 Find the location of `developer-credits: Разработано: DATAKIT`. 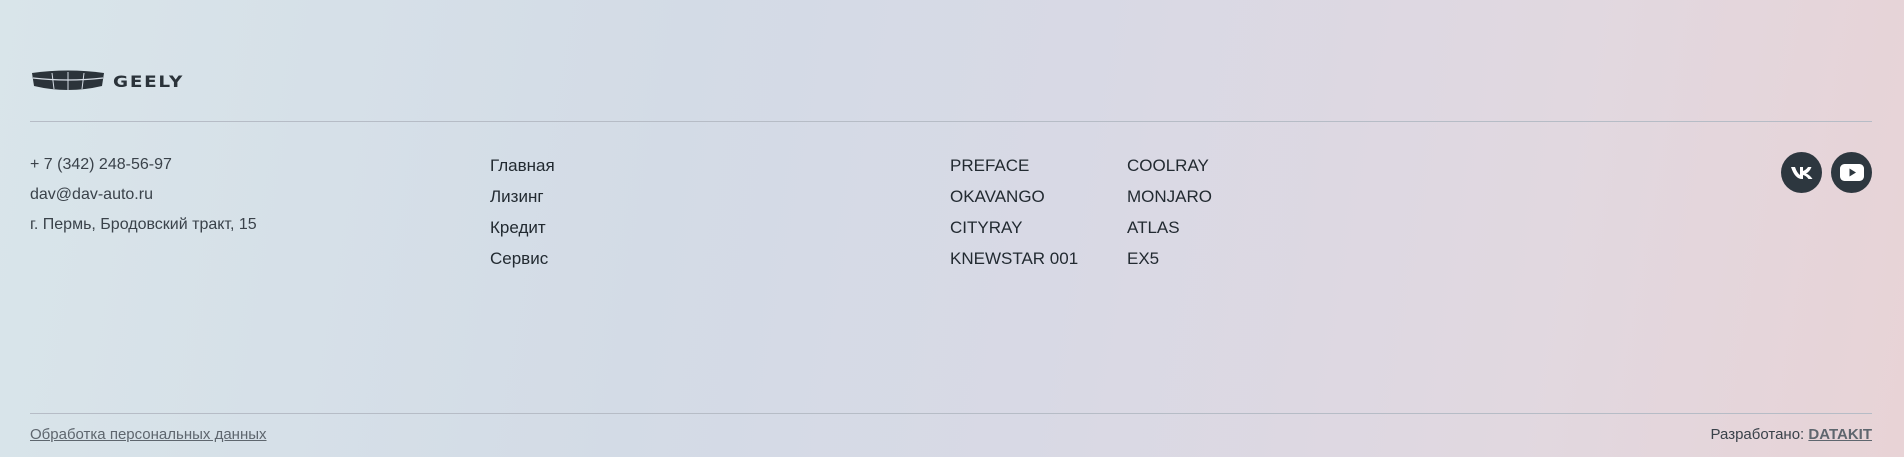

developer-credits: Разработано: DATAKIT is located at coordinates (1791, 434).